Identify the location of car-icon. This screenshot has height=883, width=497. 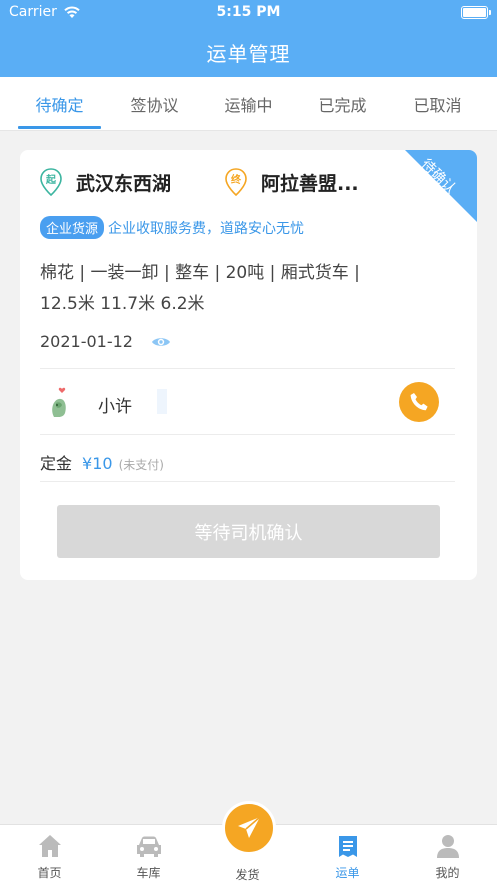
(148, 846).